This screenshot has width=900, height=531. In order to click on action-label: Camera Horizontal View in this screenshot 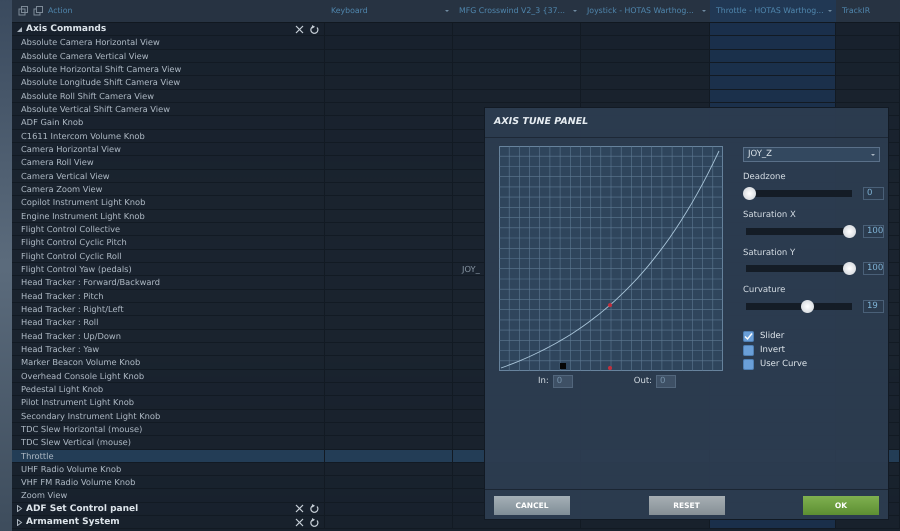, I will do `click(168, 148)`.